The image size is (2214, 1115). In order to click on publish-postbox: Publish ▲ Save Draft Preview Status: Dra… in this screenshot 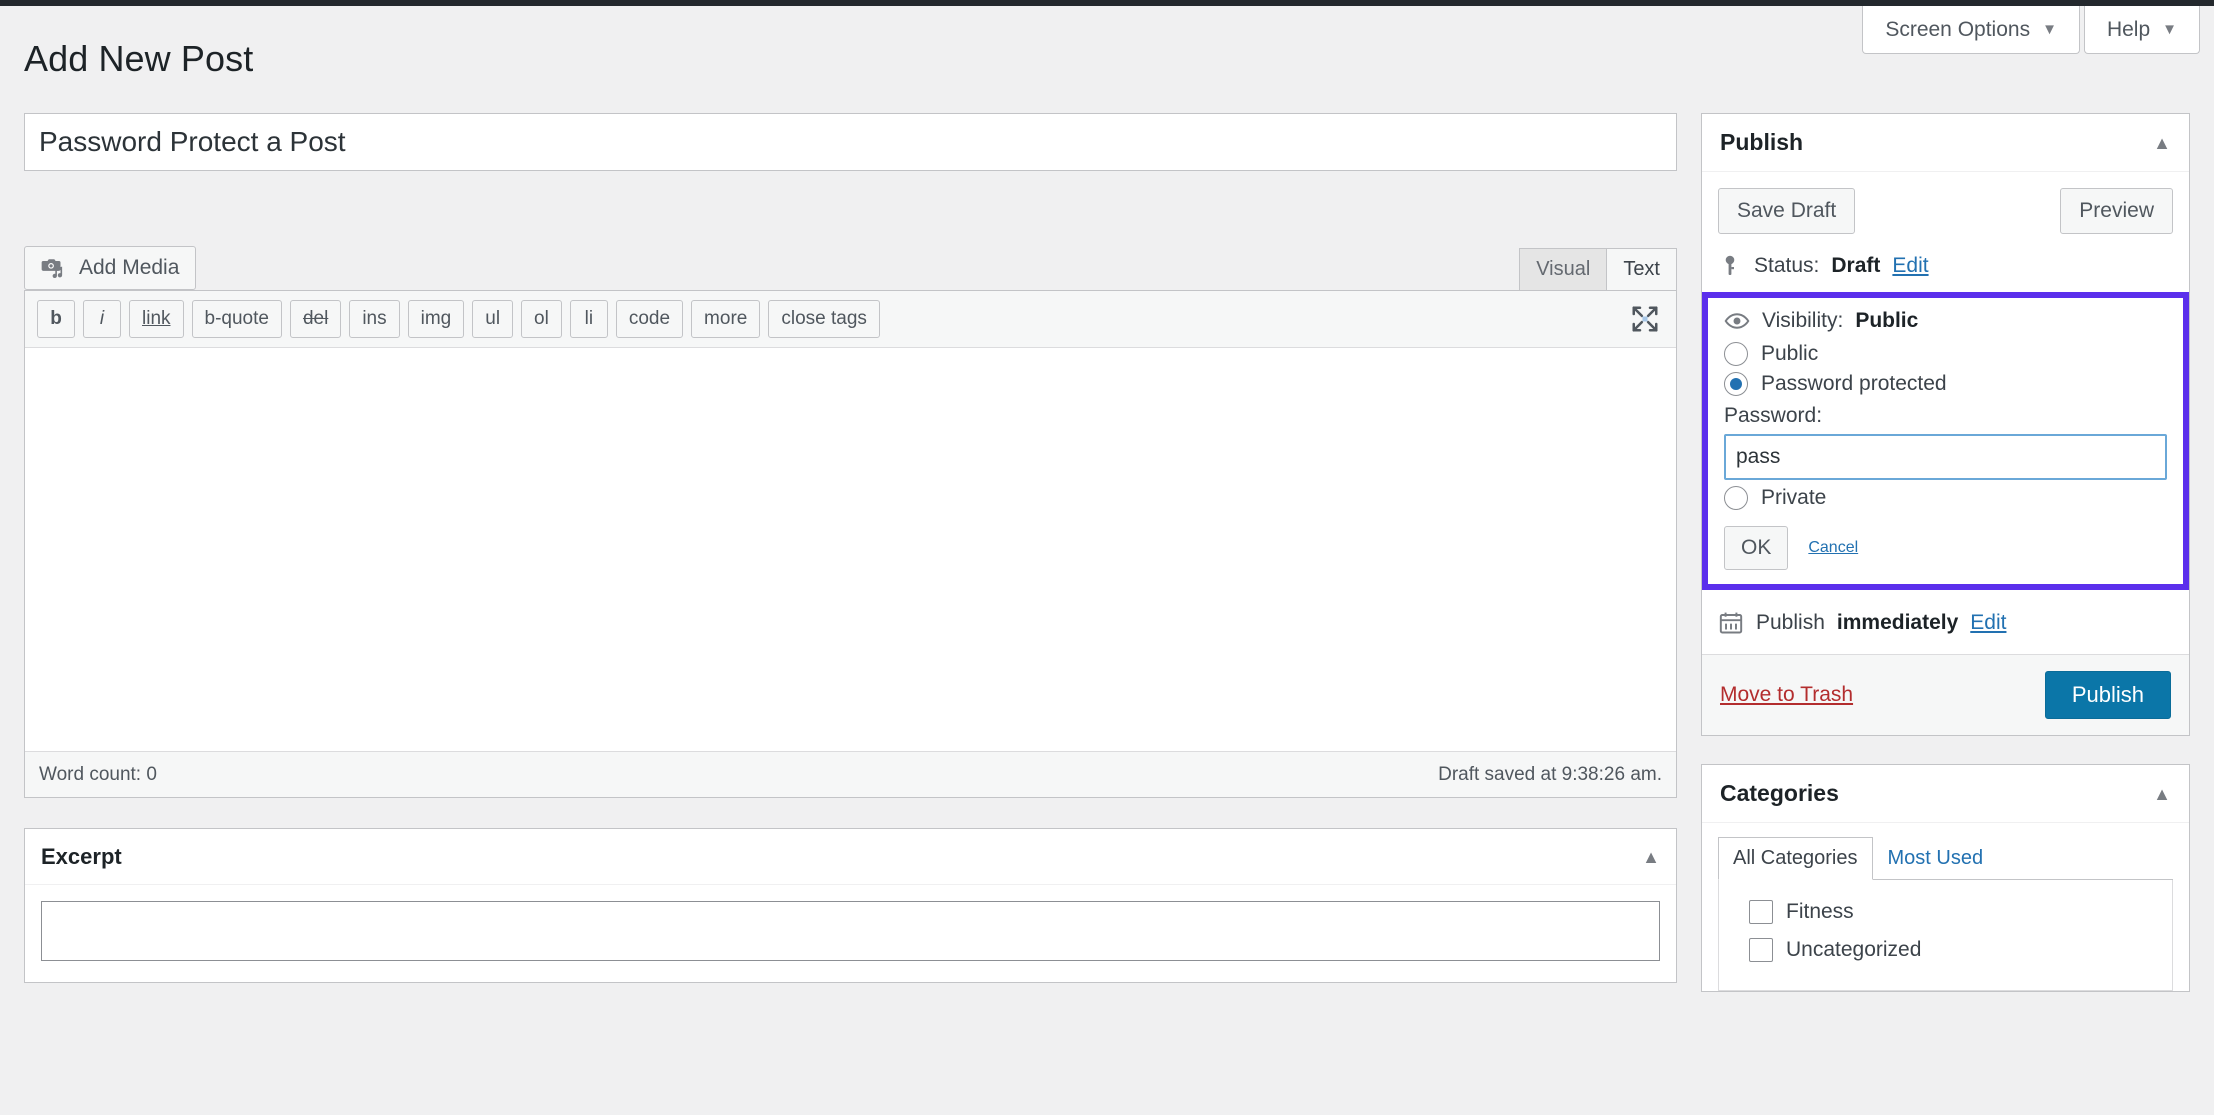, I will do `click(1945, 424)`.